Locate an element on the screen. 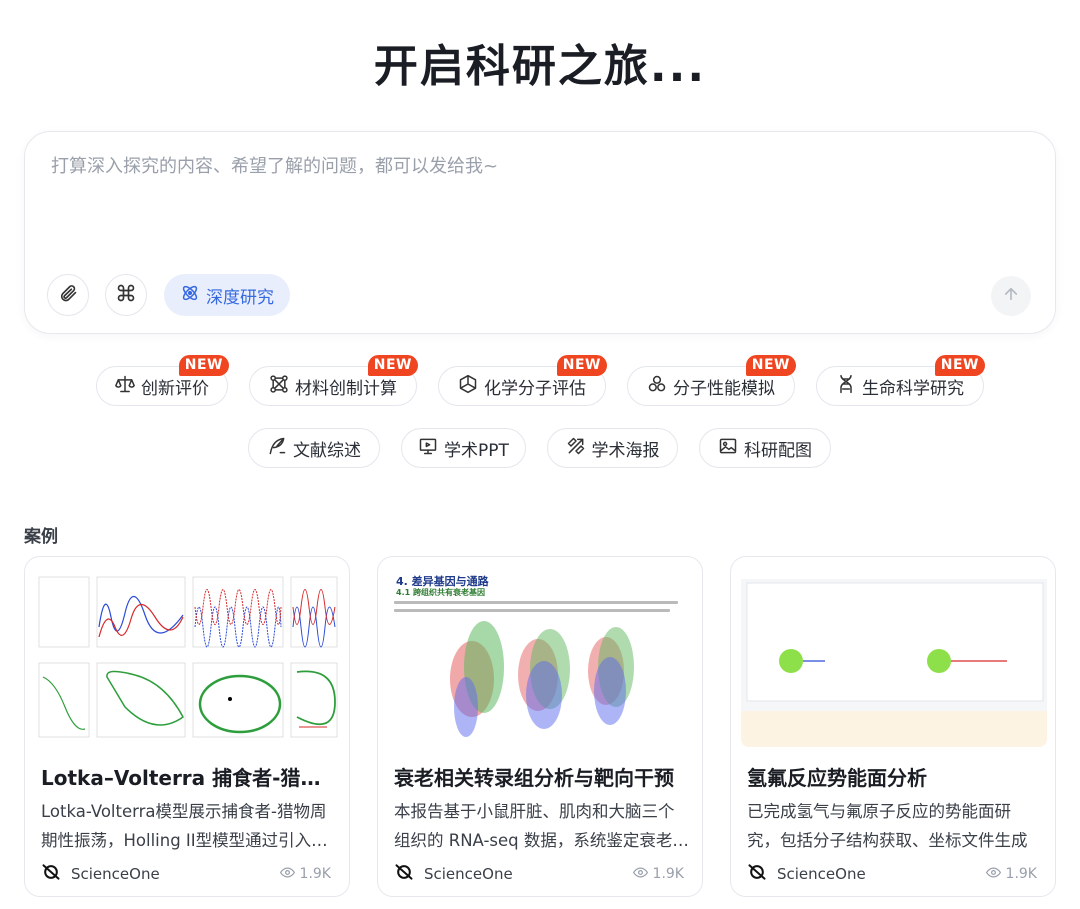 The image size is (1080, 909). chip-molecule-perf-sim: 分子性能模拟 NEW is located at coordinates (711, 380).